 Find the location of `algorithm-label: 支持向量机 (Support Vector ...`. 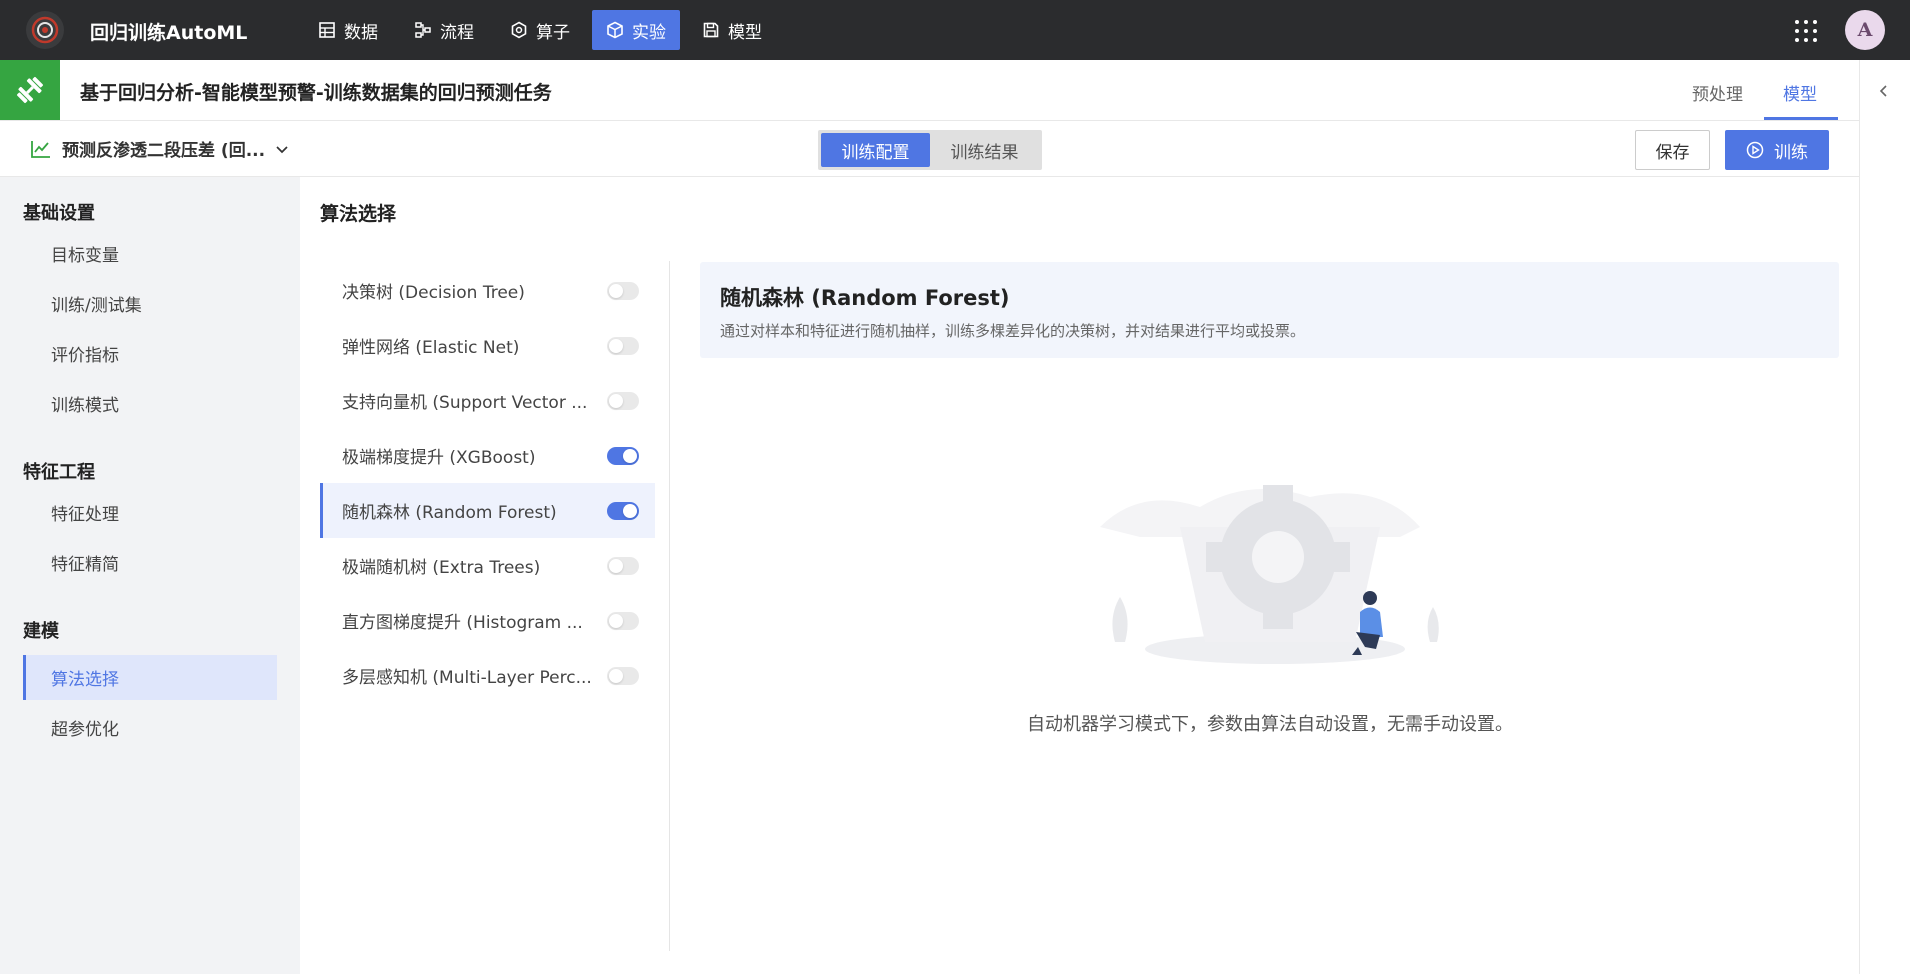

algorithm-label: 支持向量机 (Support Vector ... is located at coordinates (465, 403).